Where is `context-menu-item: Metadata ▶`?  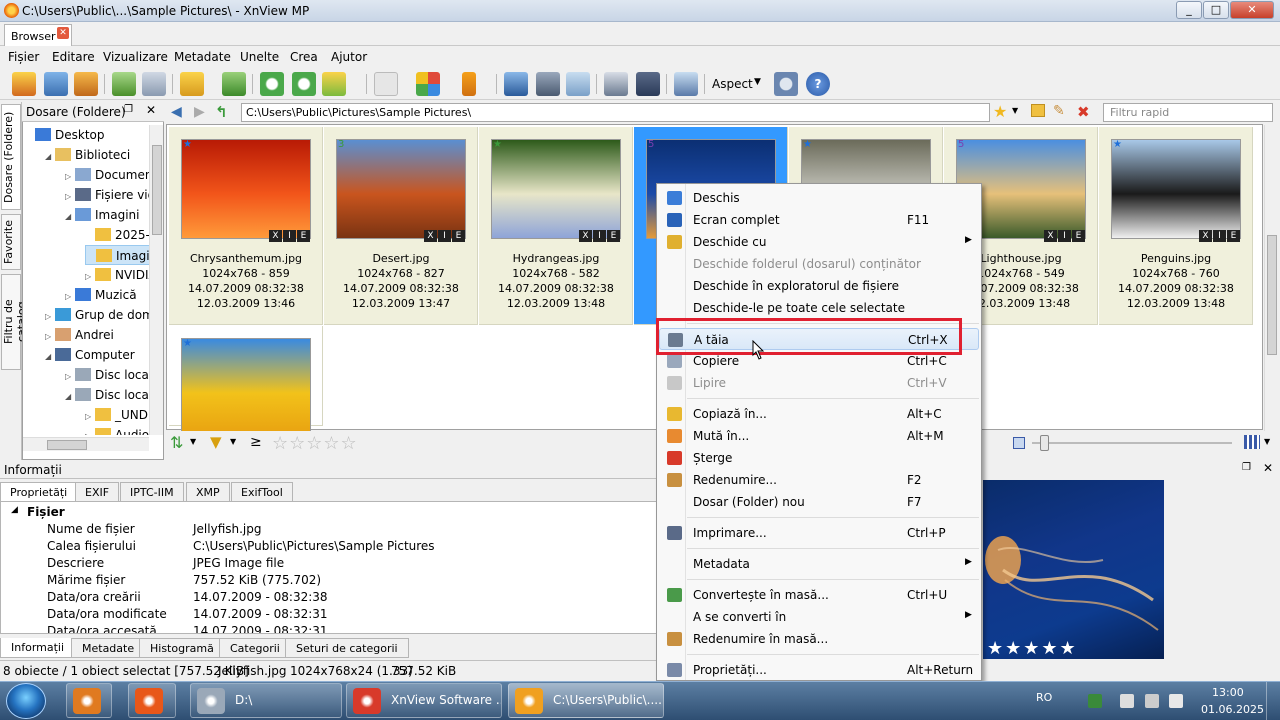 context-menu-item: Metadata ▶ is located at coordinates (819, 564).